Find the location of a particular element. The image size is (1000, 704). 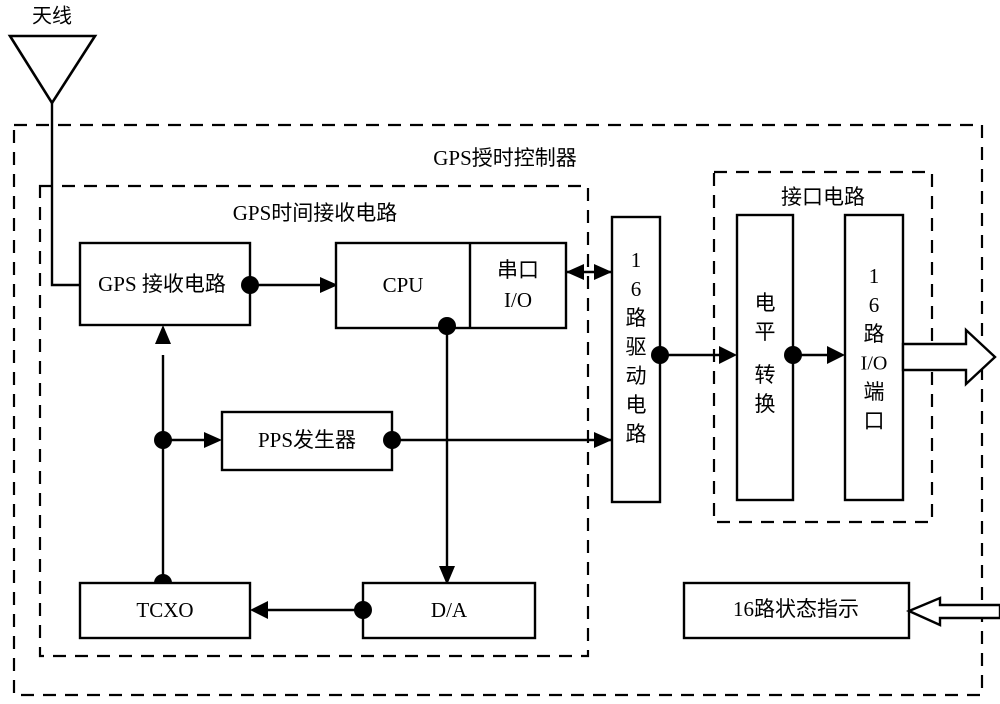

driver16-char-2: 6 is located at coordinates (636, 289).